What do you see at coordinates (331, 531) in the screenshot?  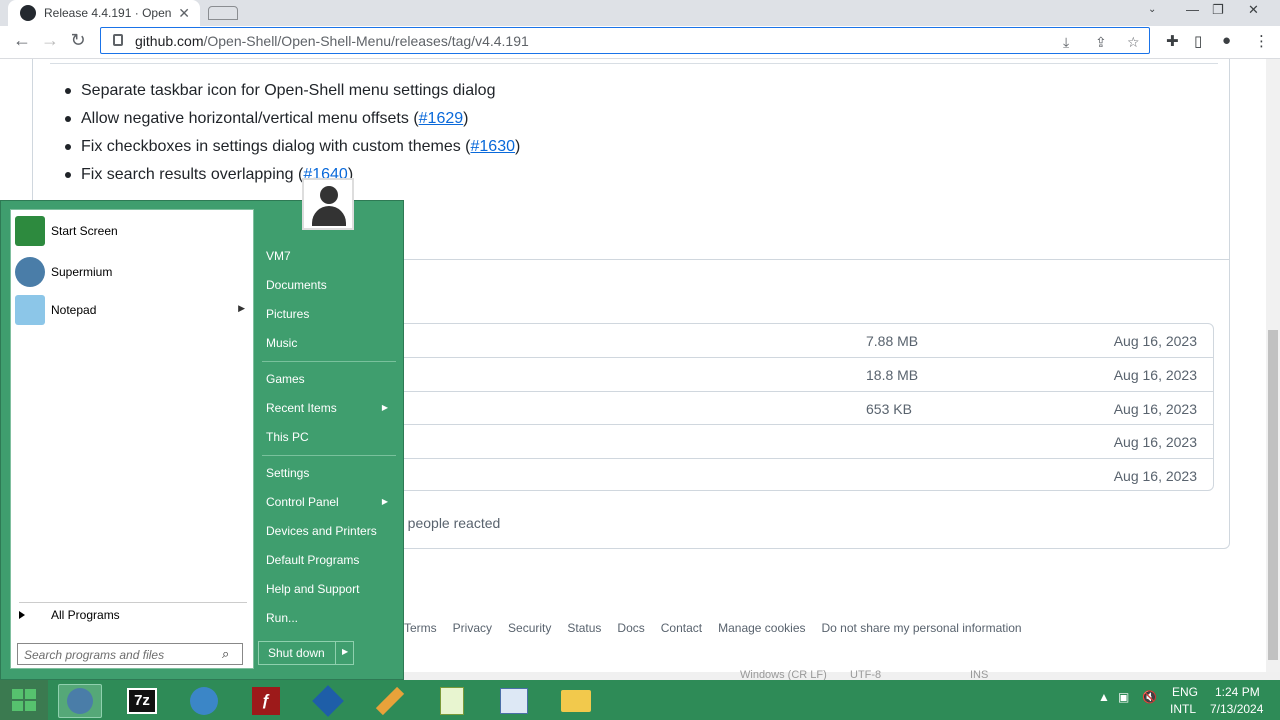 I see `start-item-devices-printers: Devices and Printers` at bounding box center [331, 531].